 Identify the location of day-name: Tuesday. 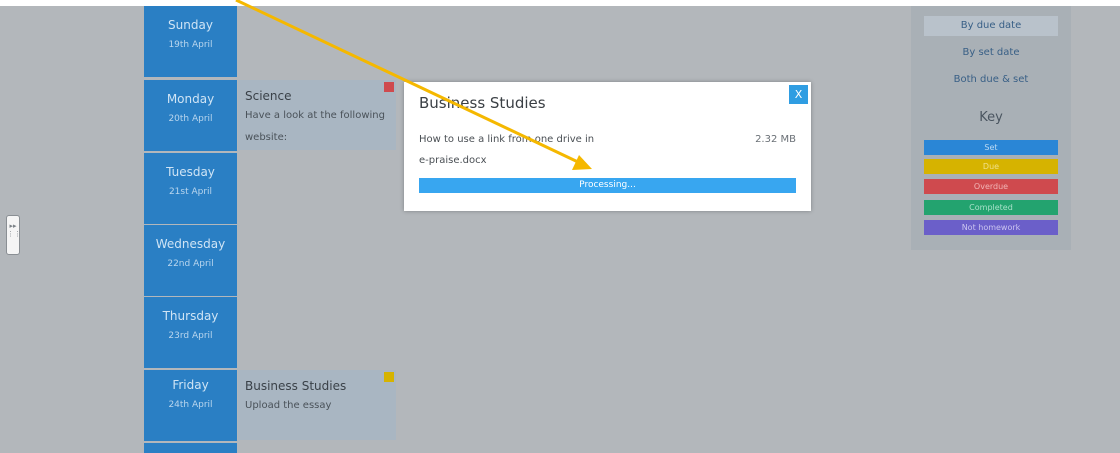
(190, 172).